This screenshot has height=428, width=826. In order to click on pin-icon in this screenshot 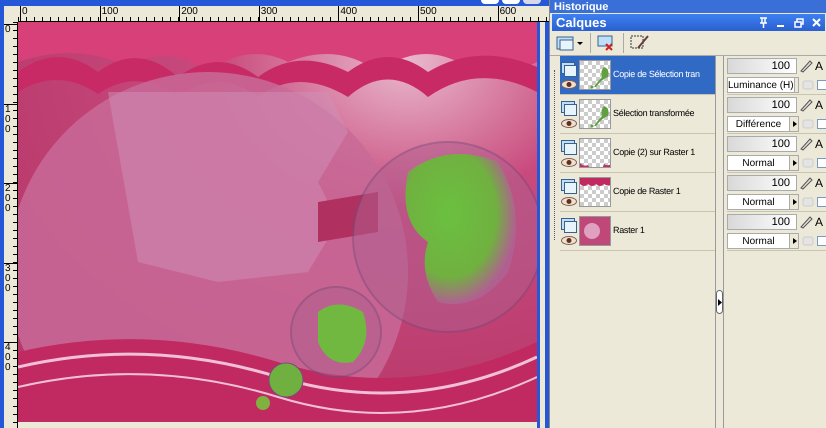, I will do `click(763, 22)`.